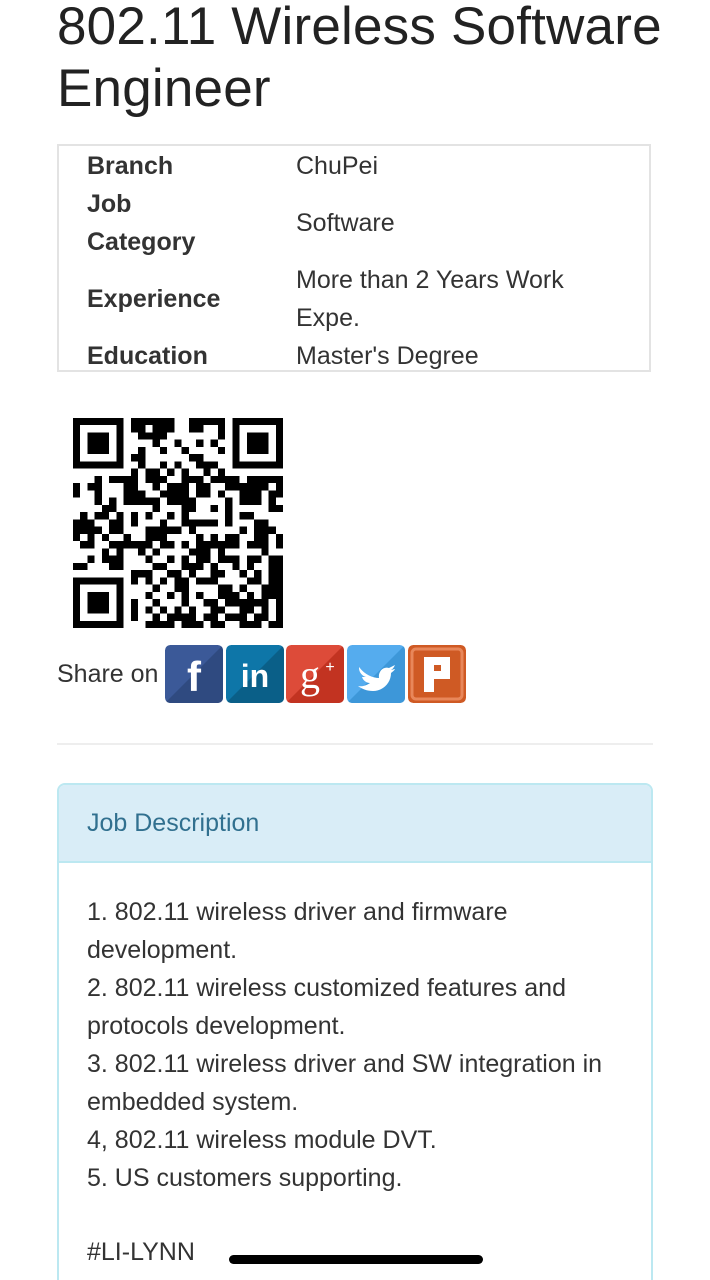  I want to click on description-line: 5. US customers supporting., so click(245, 1178).